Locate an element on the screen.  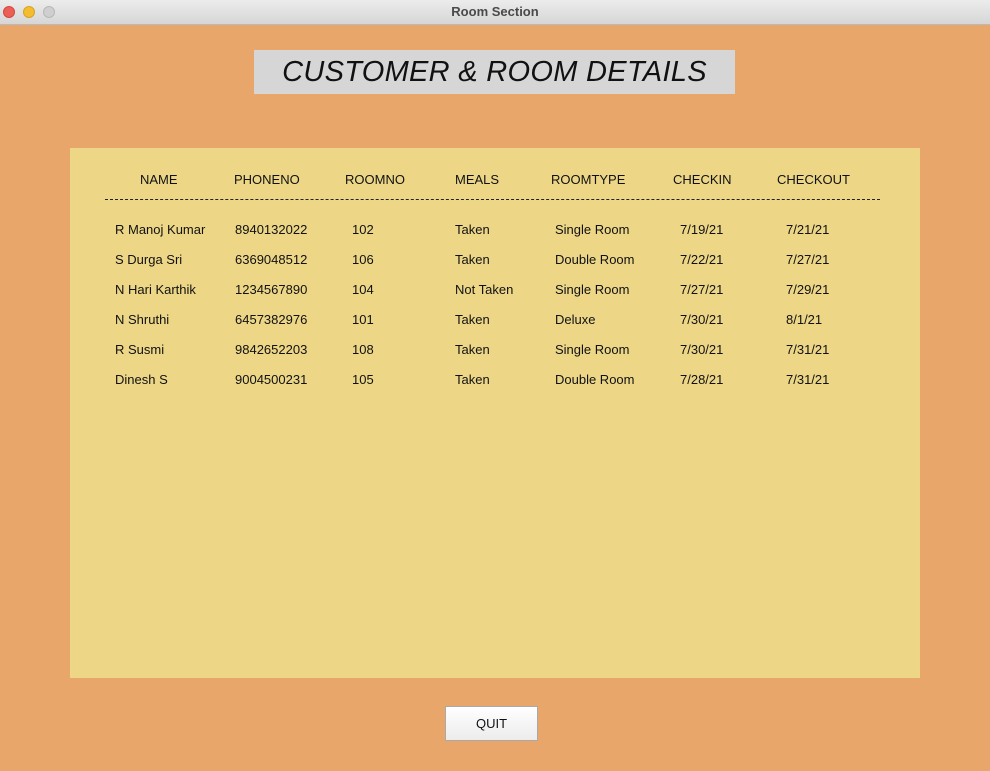
cell-name: S Durga Sri is located at coordinates (149, 259).